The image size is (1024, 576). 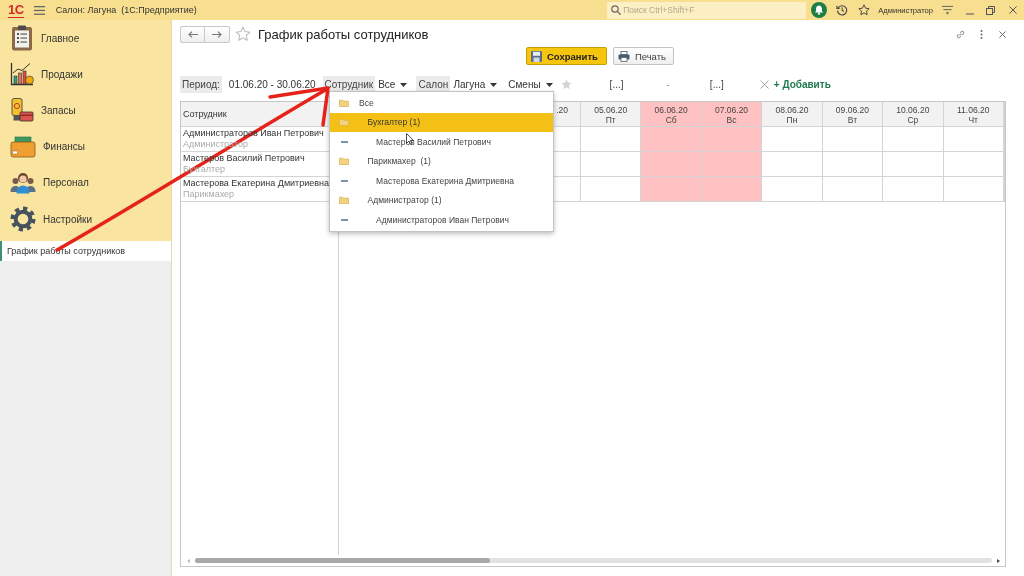 I want to click on dropdown-item: Бухгалтер (1), so click(x=441, y=122).